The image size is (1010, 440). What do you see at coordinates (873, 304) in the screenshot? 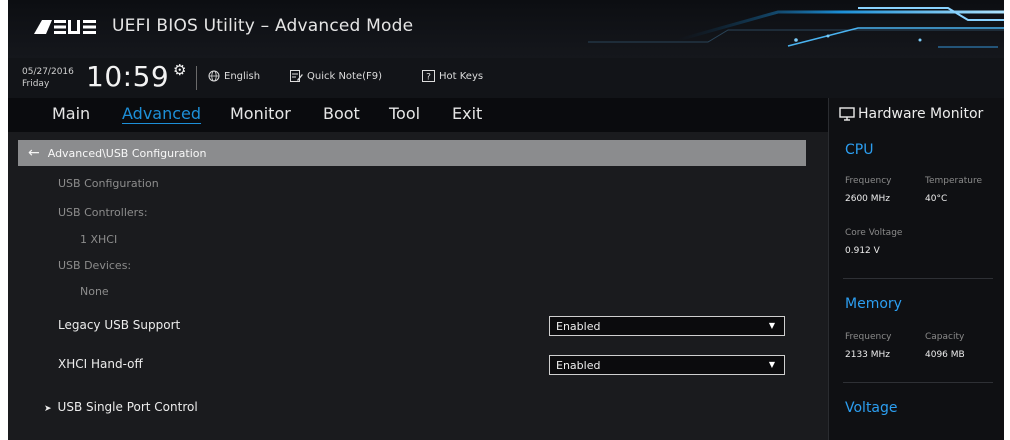
I see `memory-section-title: Memory` at bounding box center [873, 304].